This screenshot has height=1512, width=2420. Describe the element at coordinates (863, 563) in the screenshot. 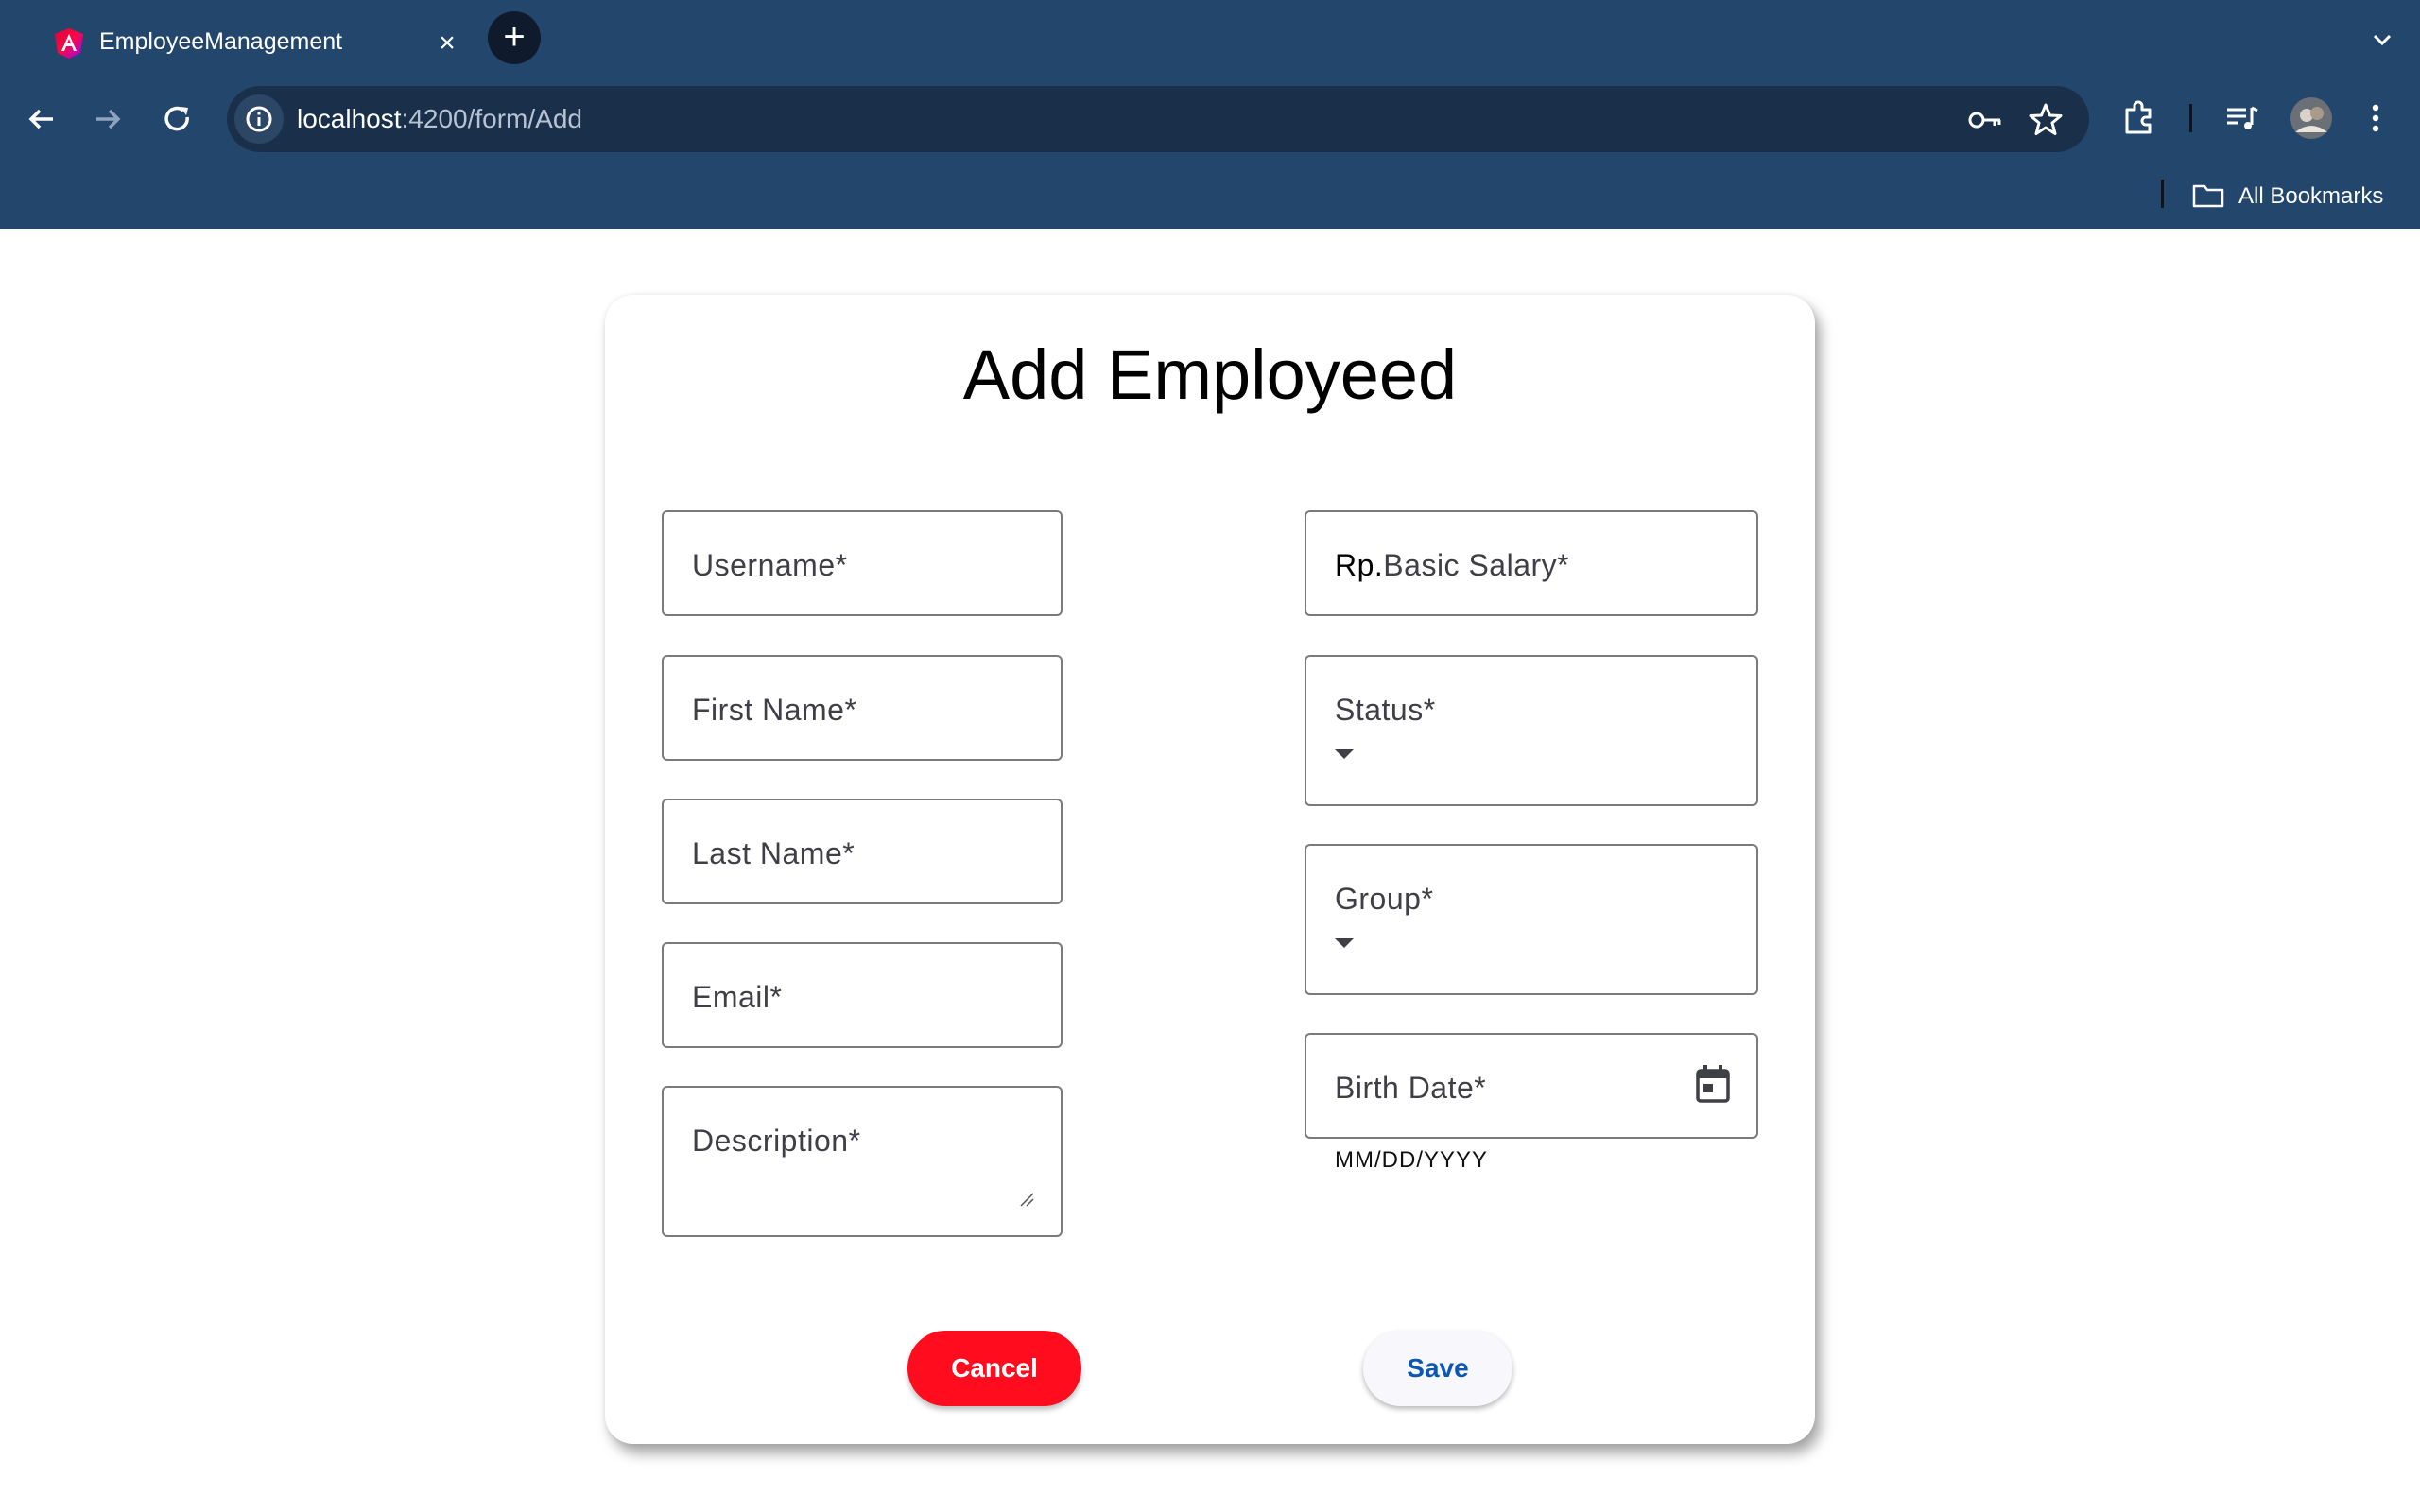

I see `username-field: Username*` at that location.